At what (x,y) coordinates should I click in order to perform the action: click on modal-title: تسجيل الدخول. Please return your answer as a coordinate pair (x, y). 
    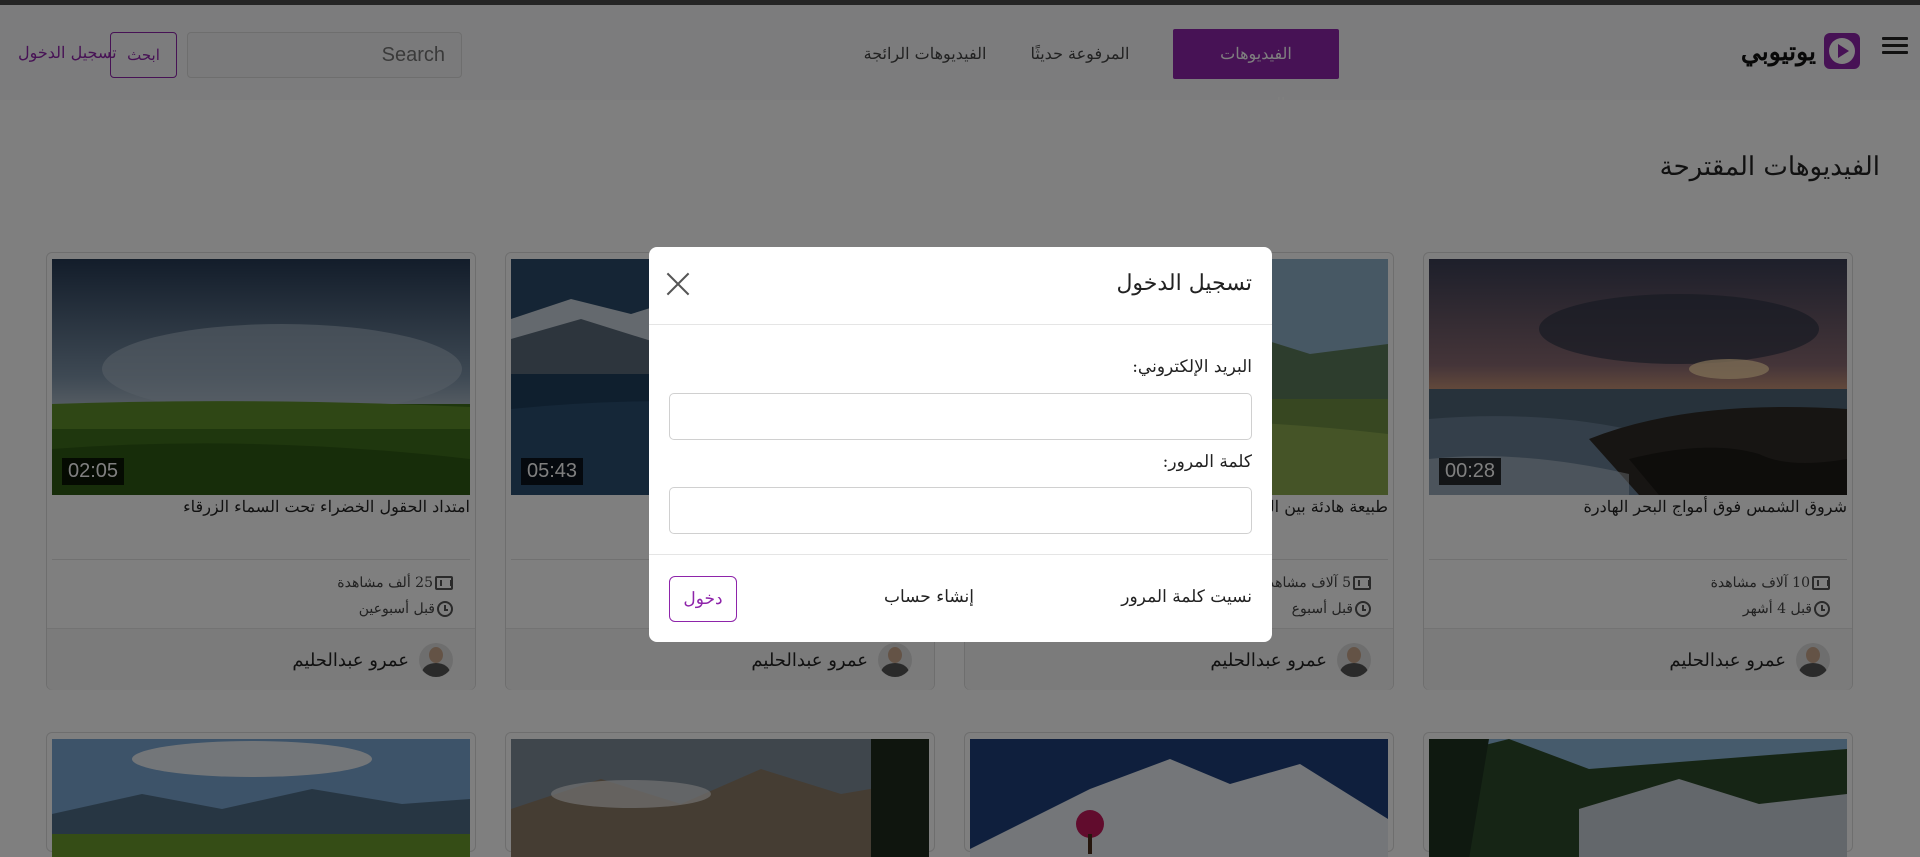
    Looking at the image, I should click on (1184, 283).